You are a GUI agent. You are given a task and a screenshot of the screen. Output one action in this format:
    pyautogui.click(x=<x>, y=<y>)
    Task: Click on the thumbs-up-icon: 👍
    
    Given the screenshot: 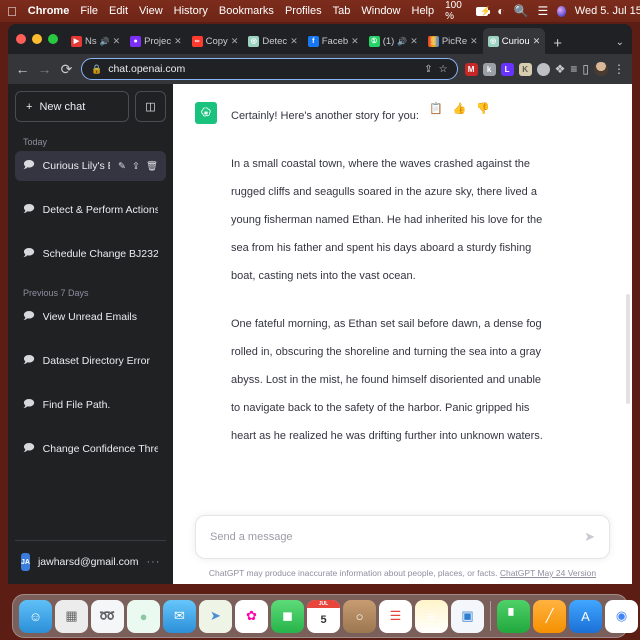 What is the action you would take?
    pyautogui.click(x=460, y=108)
    